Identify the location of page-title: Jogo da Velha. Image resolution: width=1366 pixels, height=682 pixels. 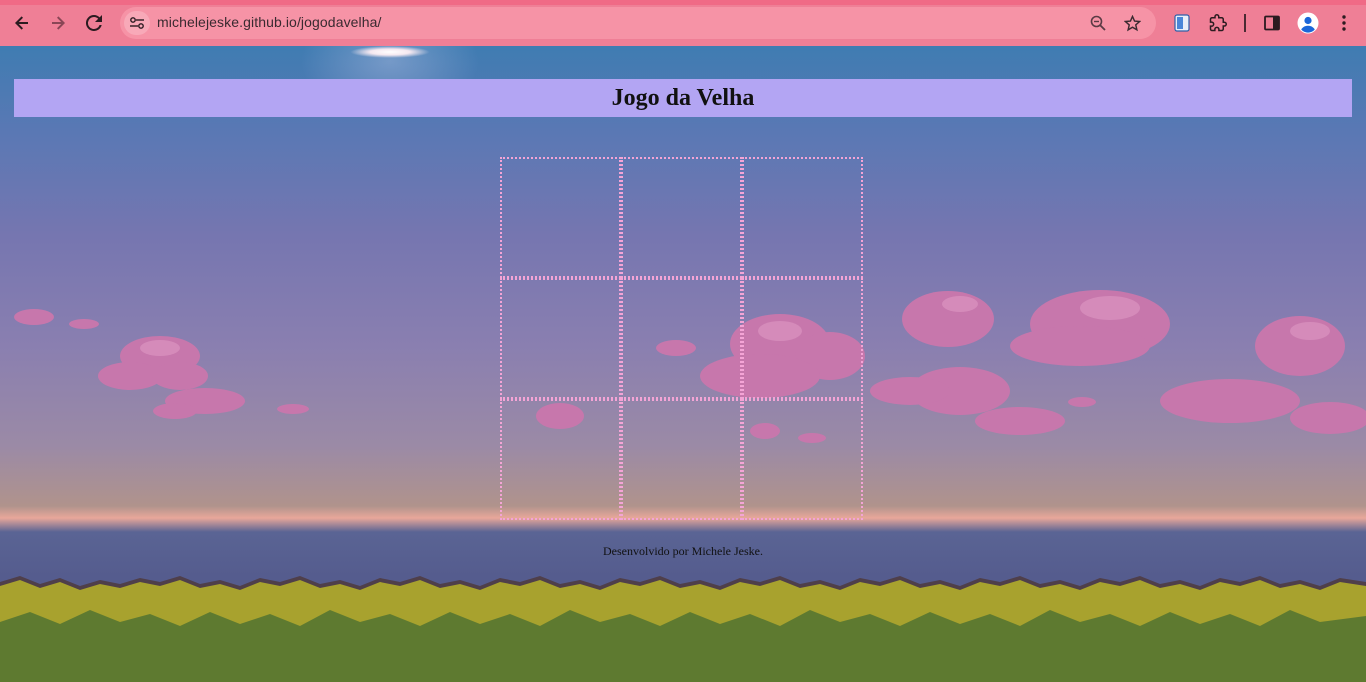
(683, 97).